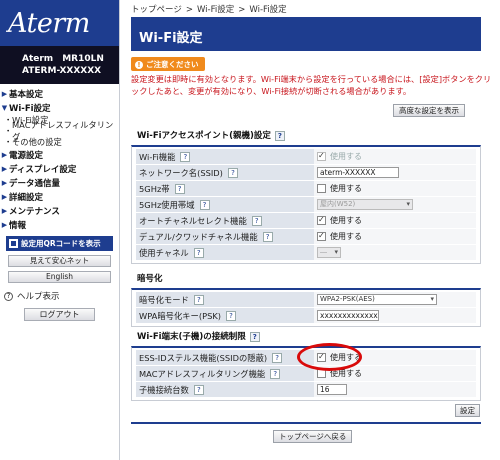 This screenshot has height=460, width=500. What do you see at coordinates (332, 389) in the screenshot?
I see `client-count-input: 16` at bounding box center [332, 389].